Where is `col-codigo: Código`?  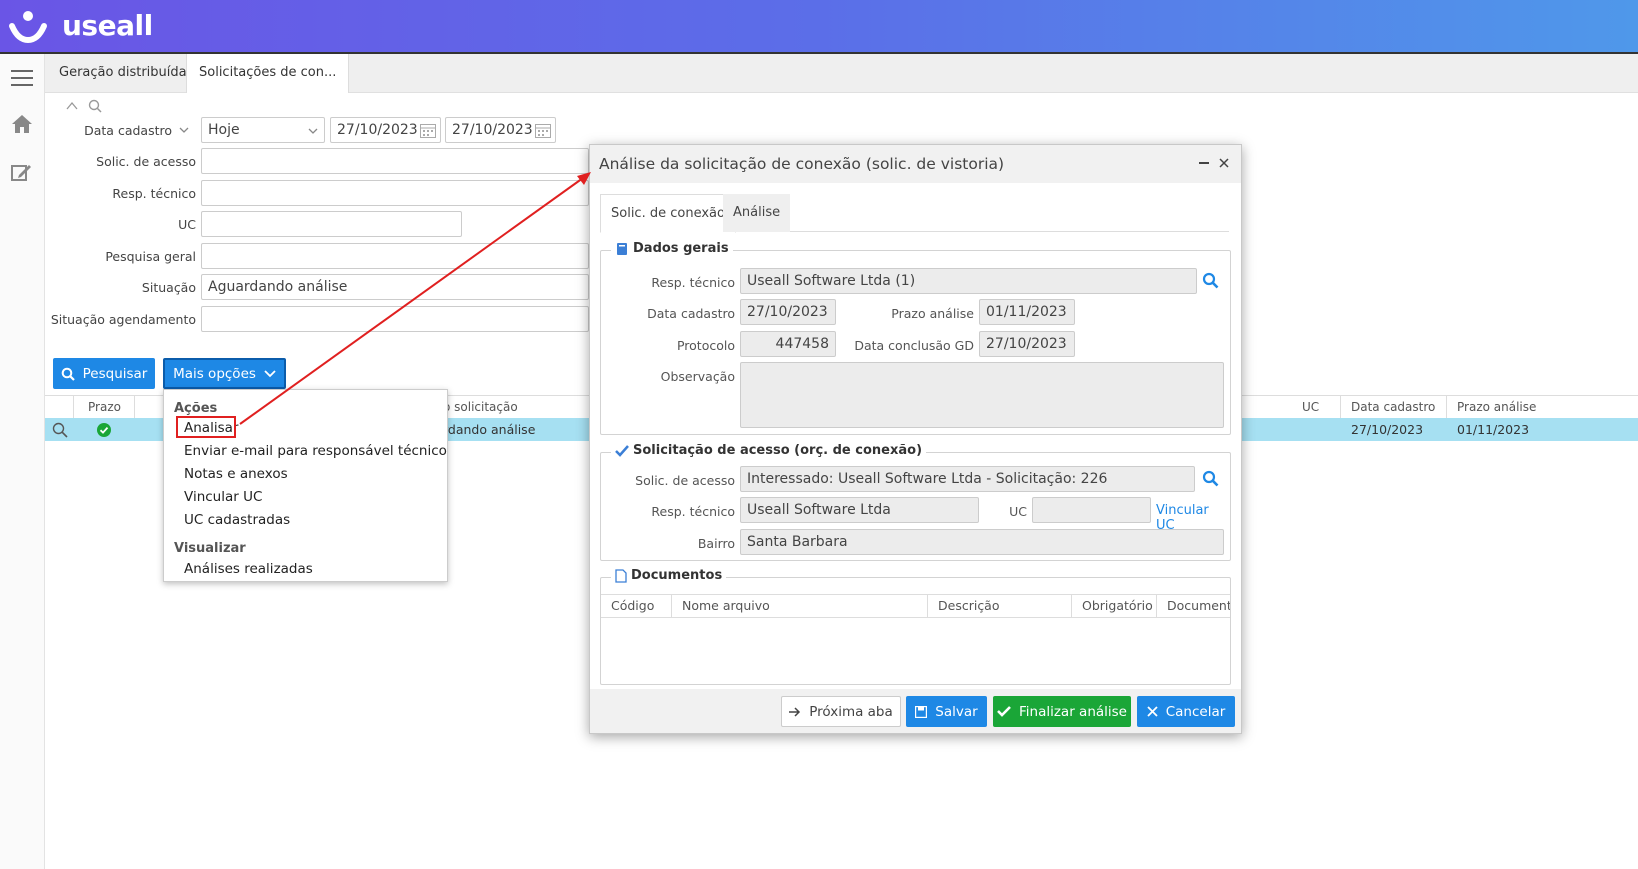
col-codigo: Código is located at coordinates (636, 606).